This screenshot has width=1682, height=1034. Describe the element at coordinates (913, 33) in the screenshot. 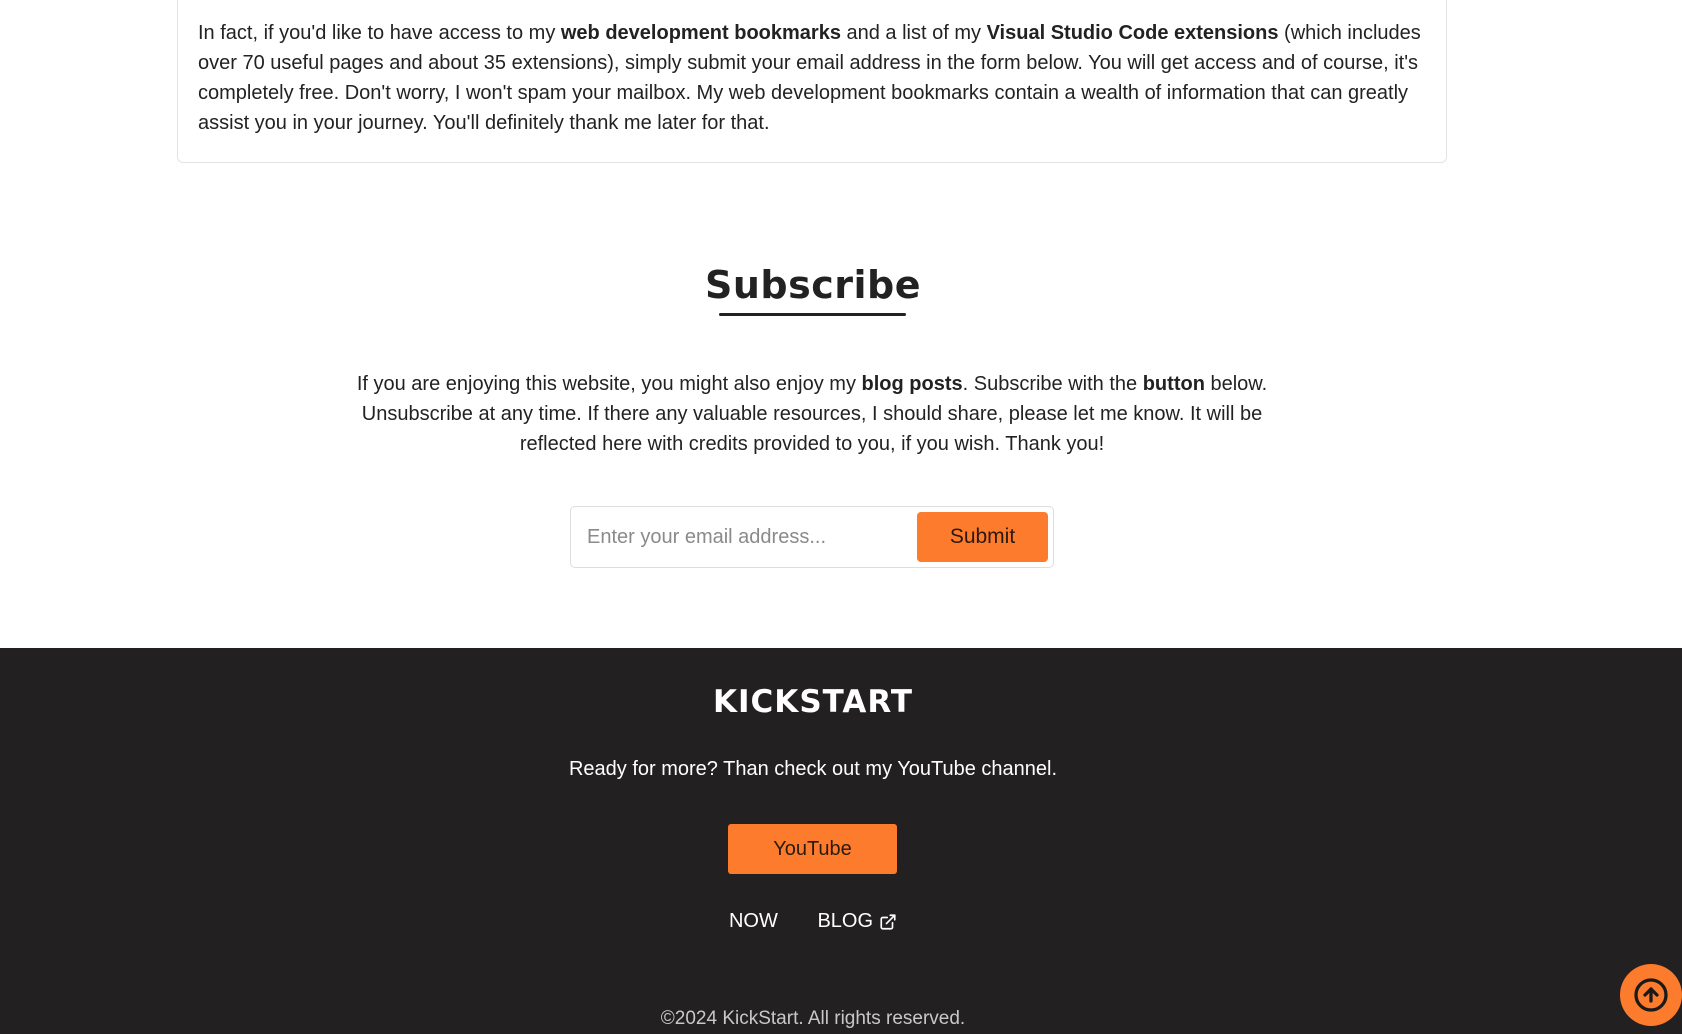

I see `info-text-part: and a list of my` at that location.